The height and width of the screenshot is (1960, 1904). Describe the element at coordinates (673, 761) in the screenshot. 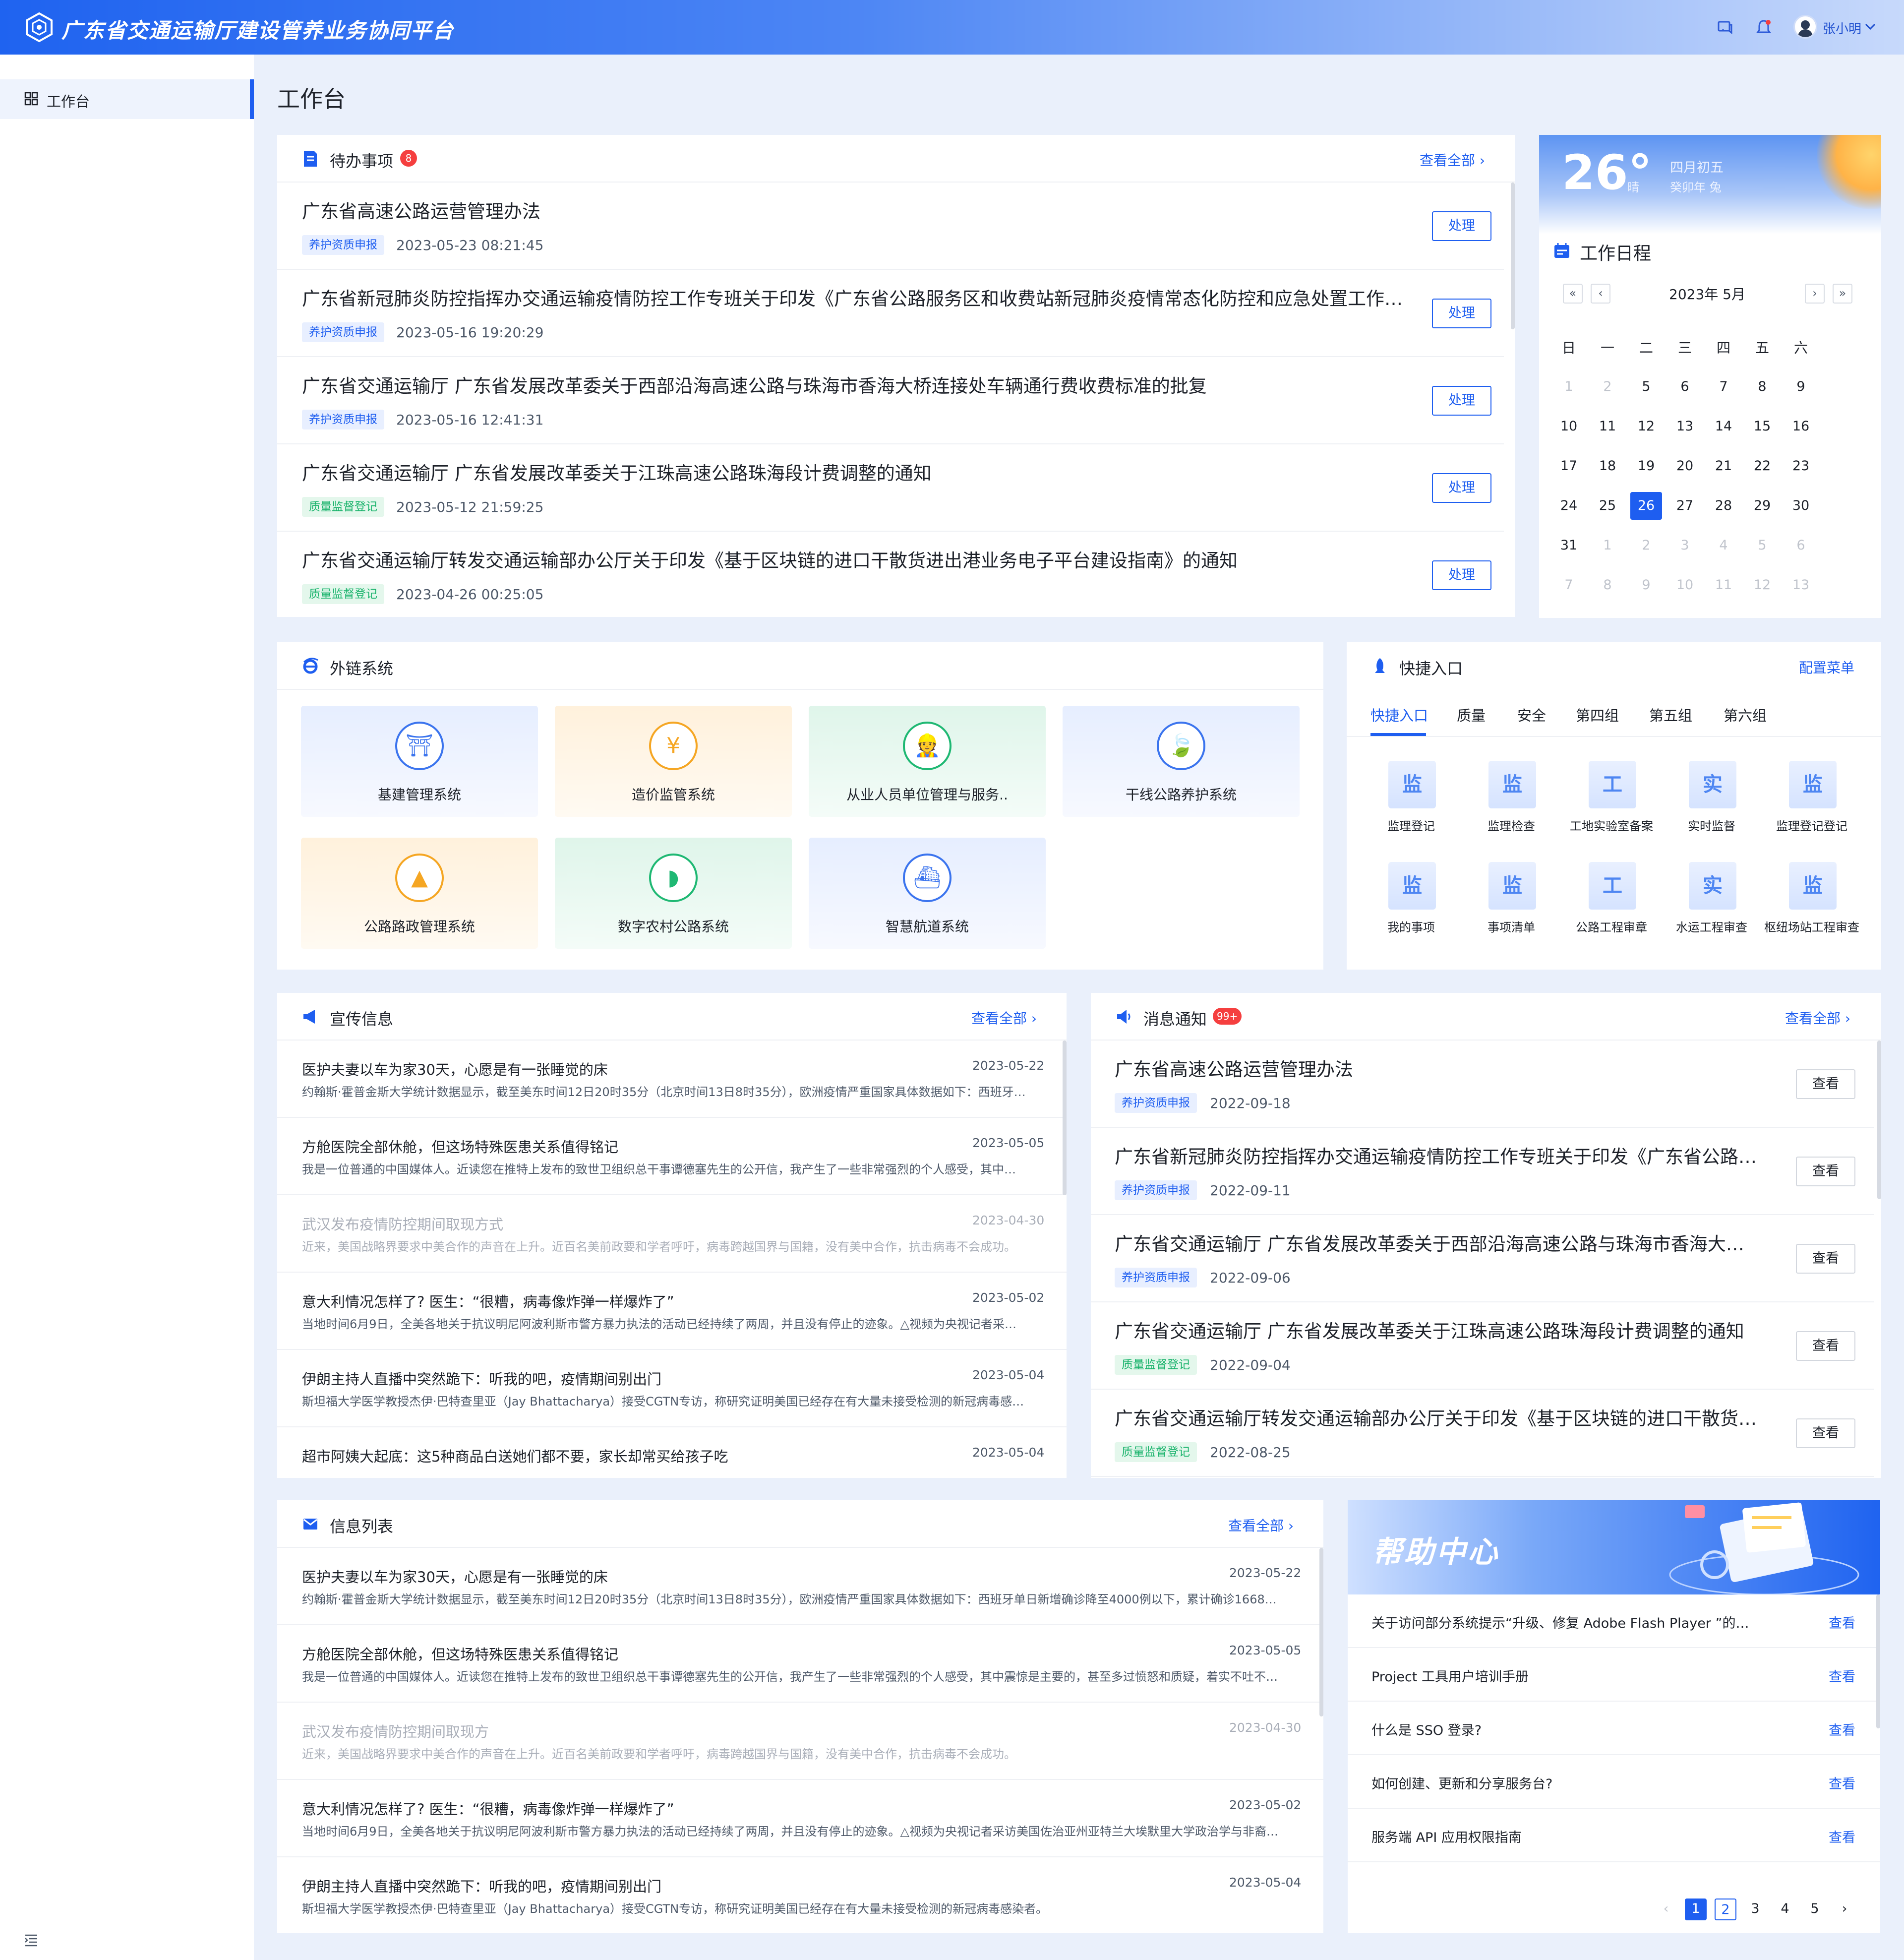

I see `external-system-tile: ¥ 造价监管系统` at that location.